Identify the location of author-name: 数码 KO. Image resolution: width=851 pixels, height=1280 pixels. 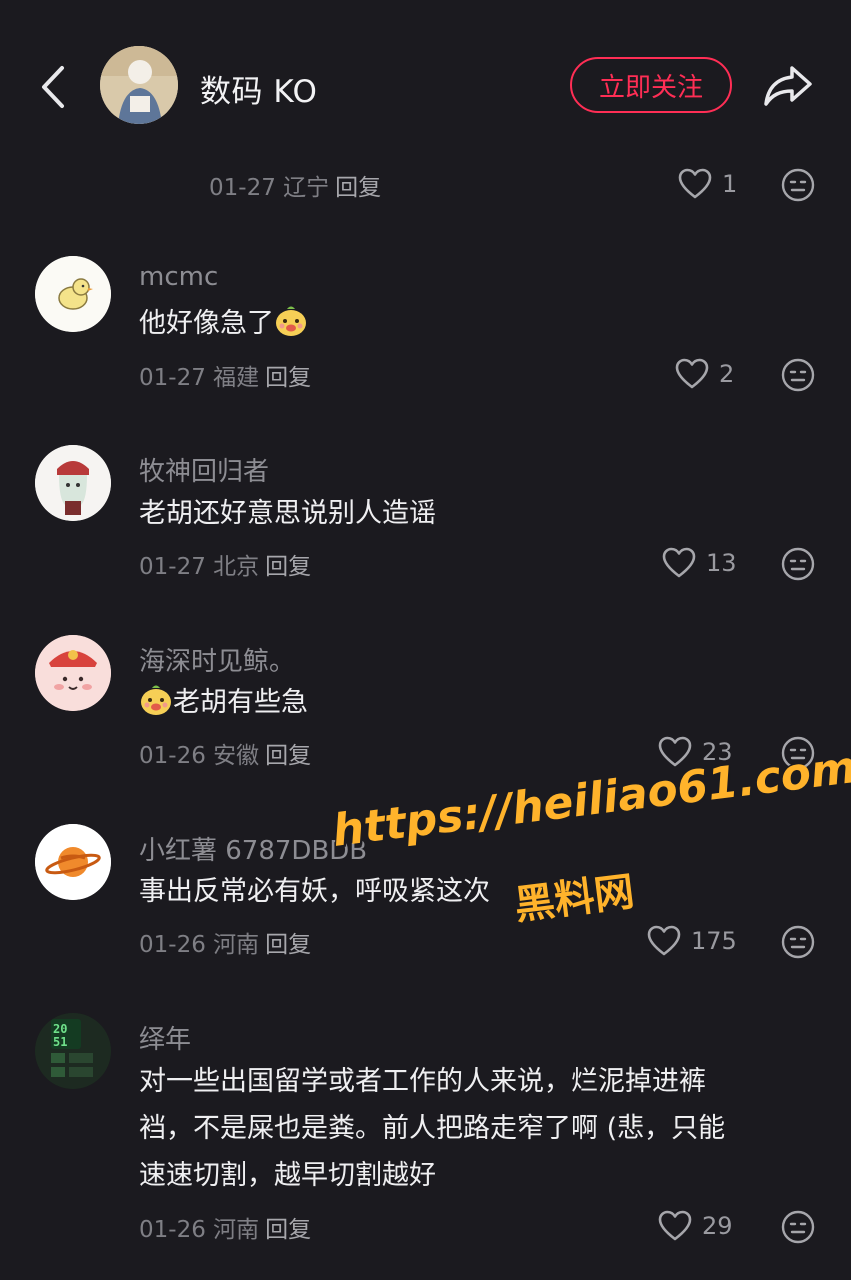
(258, 88).